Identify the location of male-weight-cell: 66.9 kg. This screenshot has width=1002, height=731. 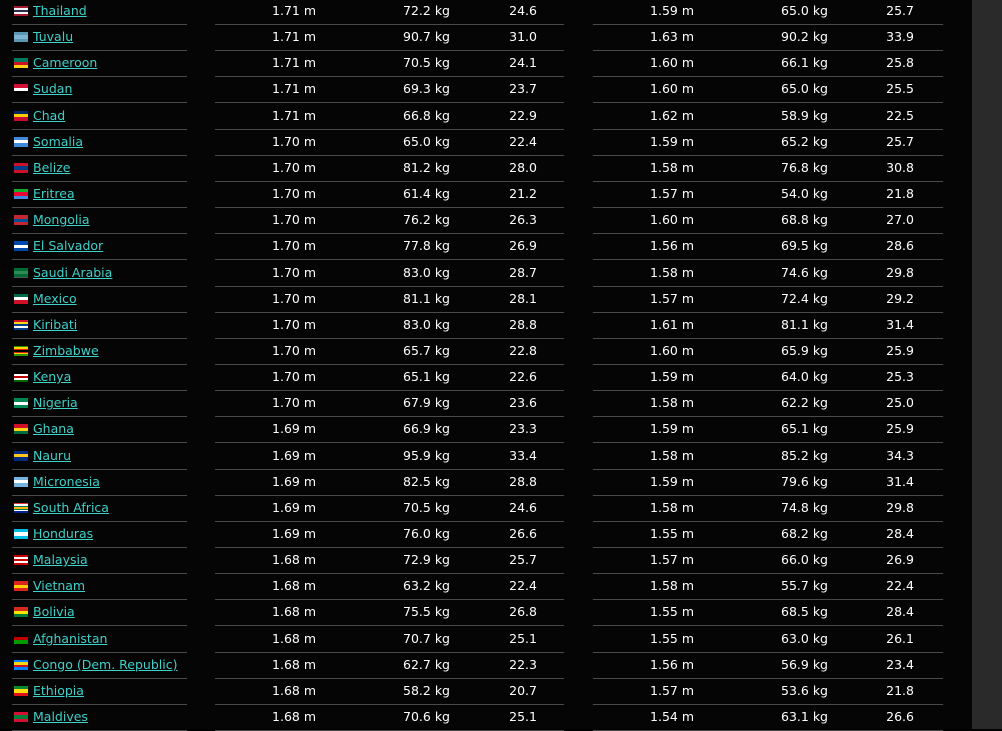
(426, 429).